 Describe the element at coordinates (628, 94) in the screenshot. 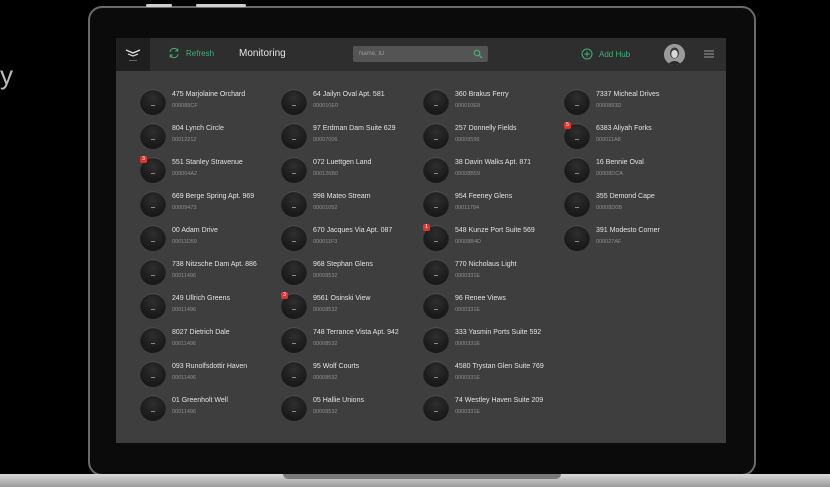

I see `hub-name: 7337 Micheal Drives` at that location.